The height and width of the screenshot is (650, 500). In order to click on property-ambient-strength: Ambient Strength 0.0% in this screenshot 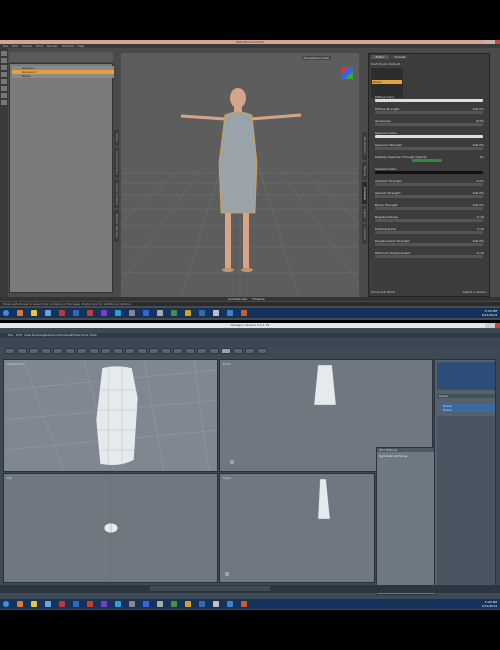, I will do `click(429, 183)`.